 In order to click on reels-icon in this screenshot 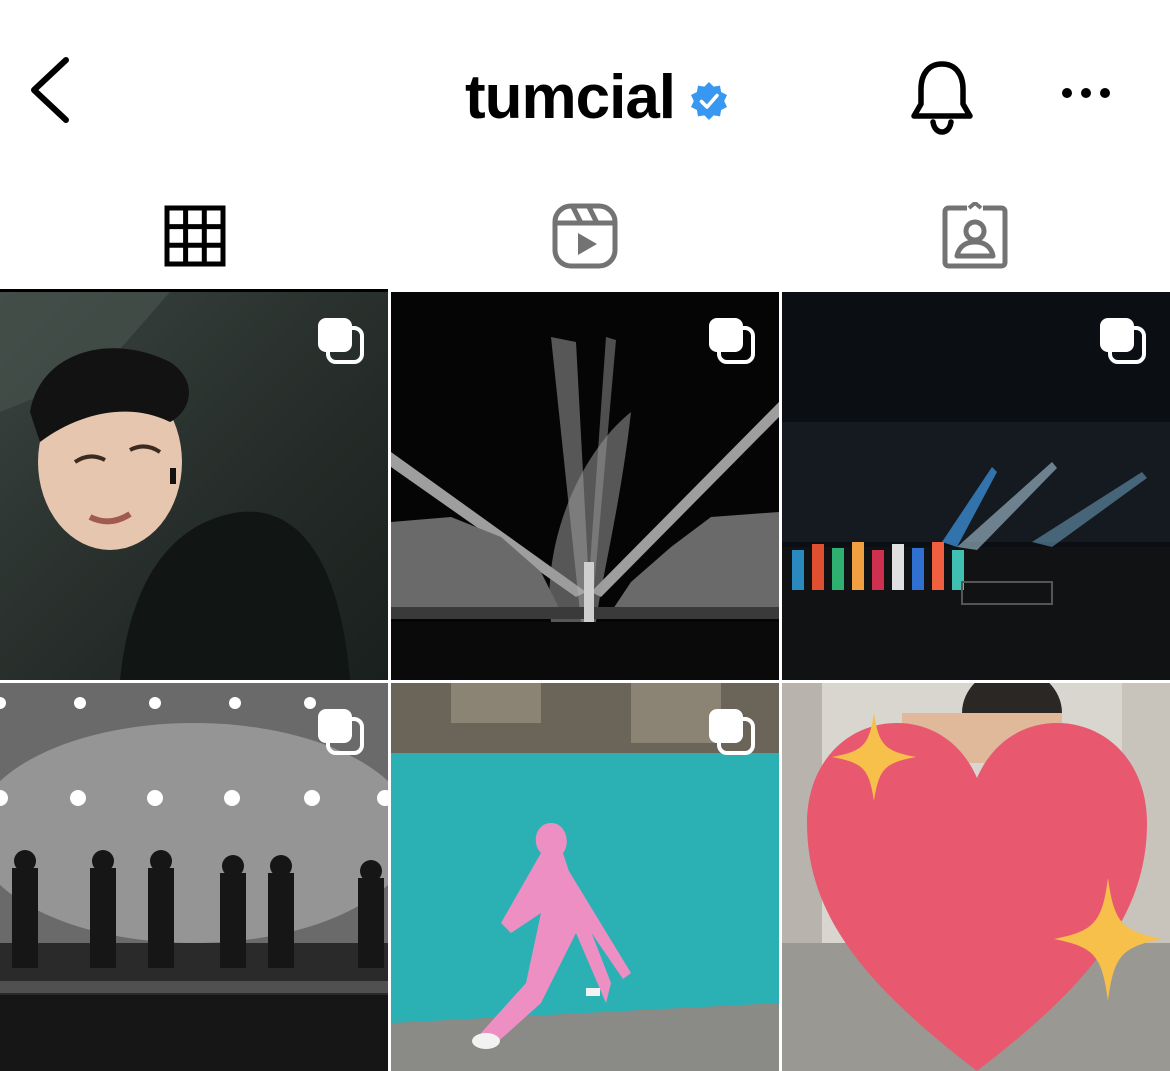, I will do `click(585, 236)`.